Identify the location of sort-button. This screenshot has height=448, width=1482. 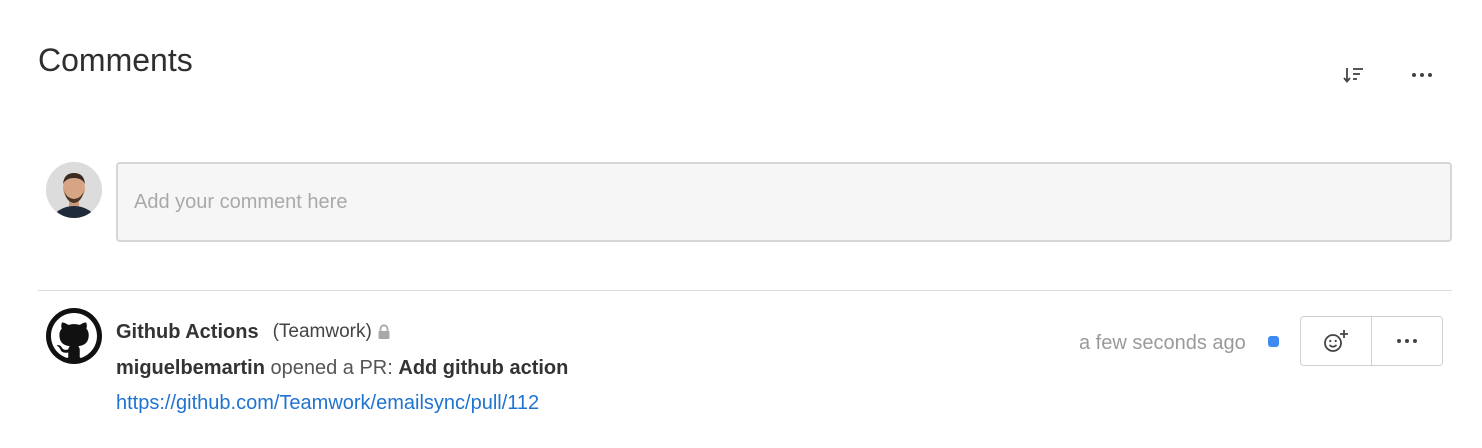
(1354, 75).